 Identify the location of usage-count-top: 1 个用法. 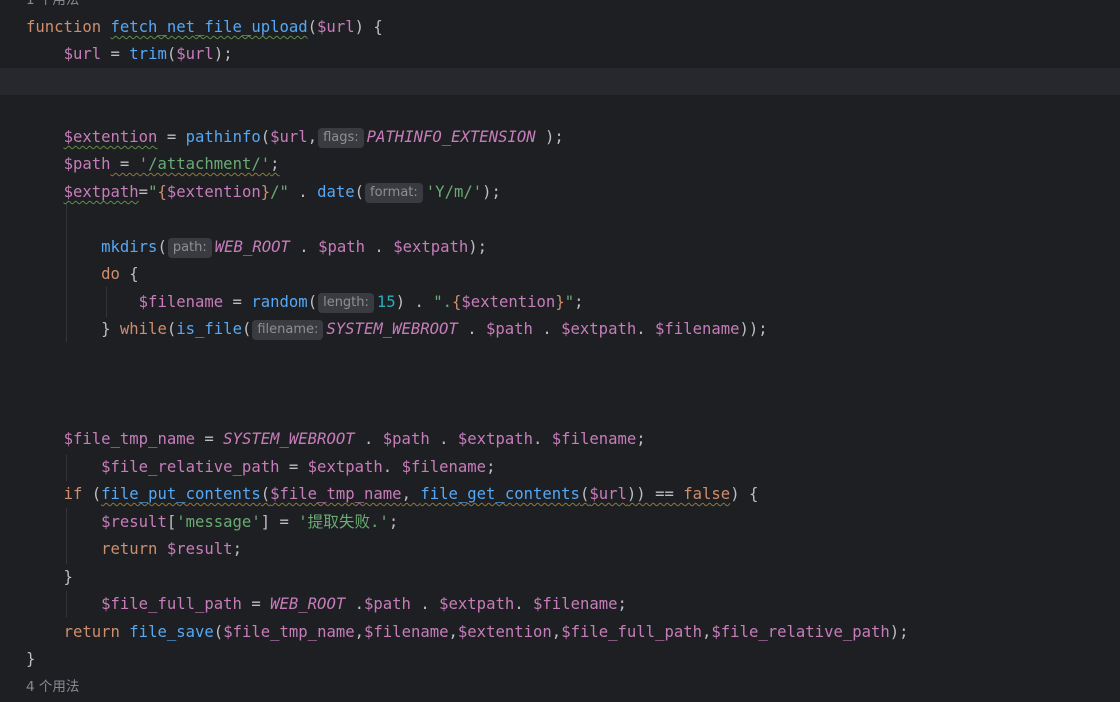
(52, 5).